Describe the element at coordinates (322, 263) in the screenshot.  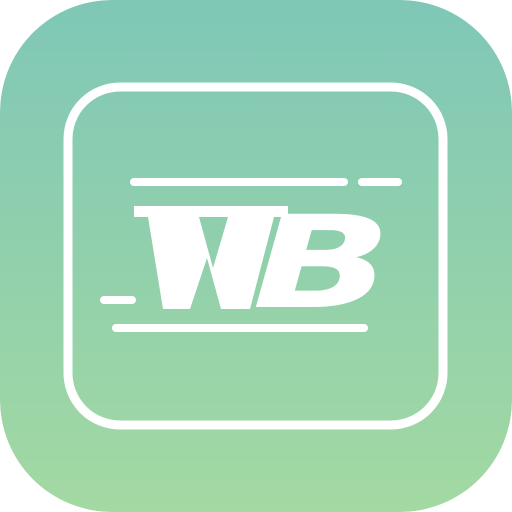
I see `logo-letter-b: B` at that location.